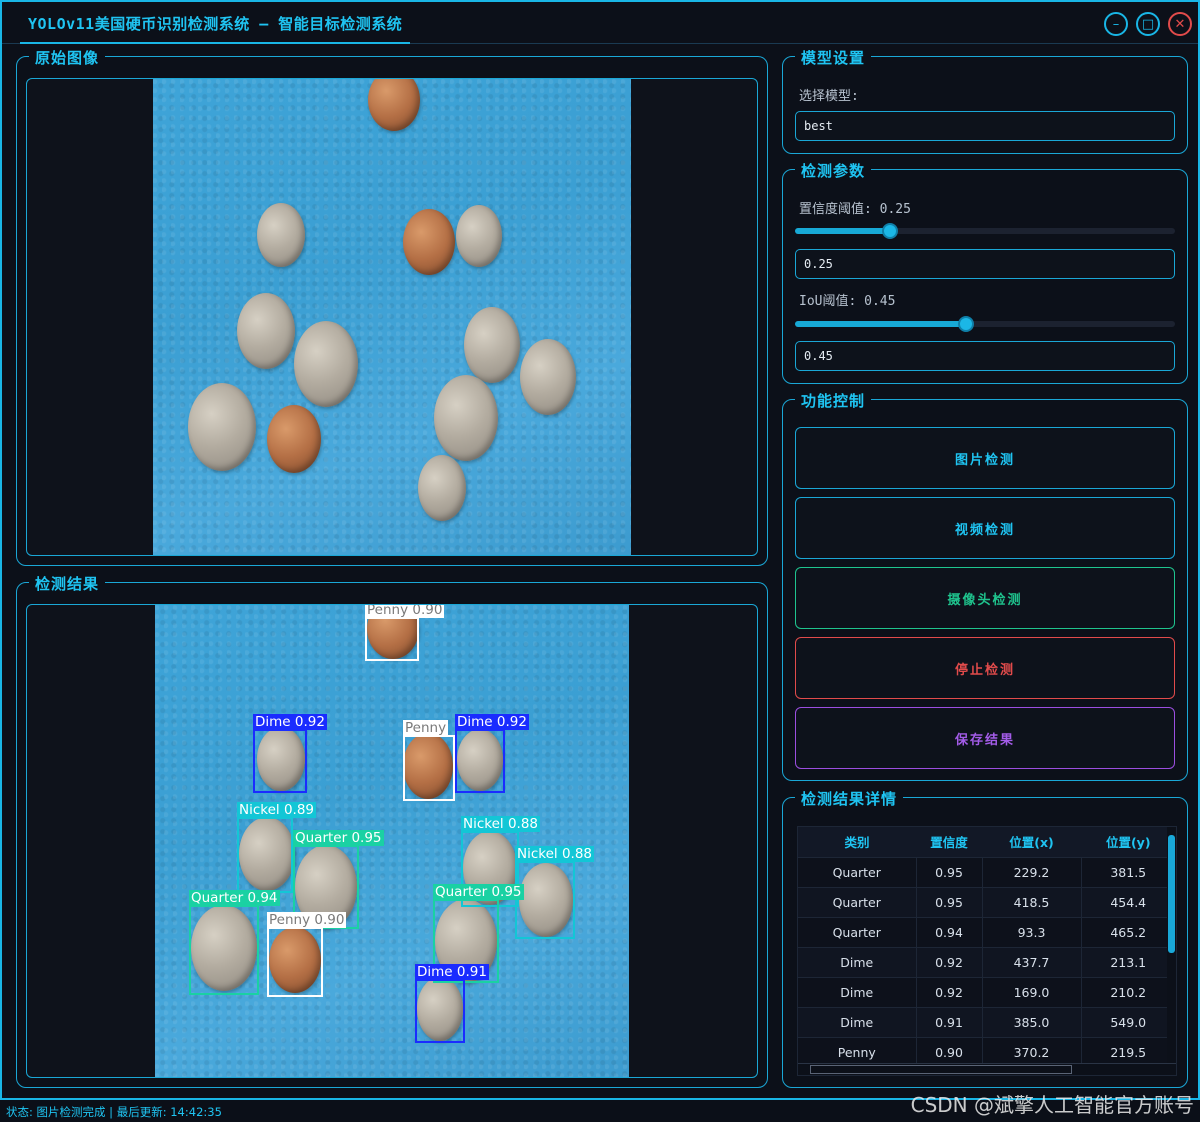 The width and height of the screenshot is (1200, 1122). I want to click on iou-slider, so click(985, 324).